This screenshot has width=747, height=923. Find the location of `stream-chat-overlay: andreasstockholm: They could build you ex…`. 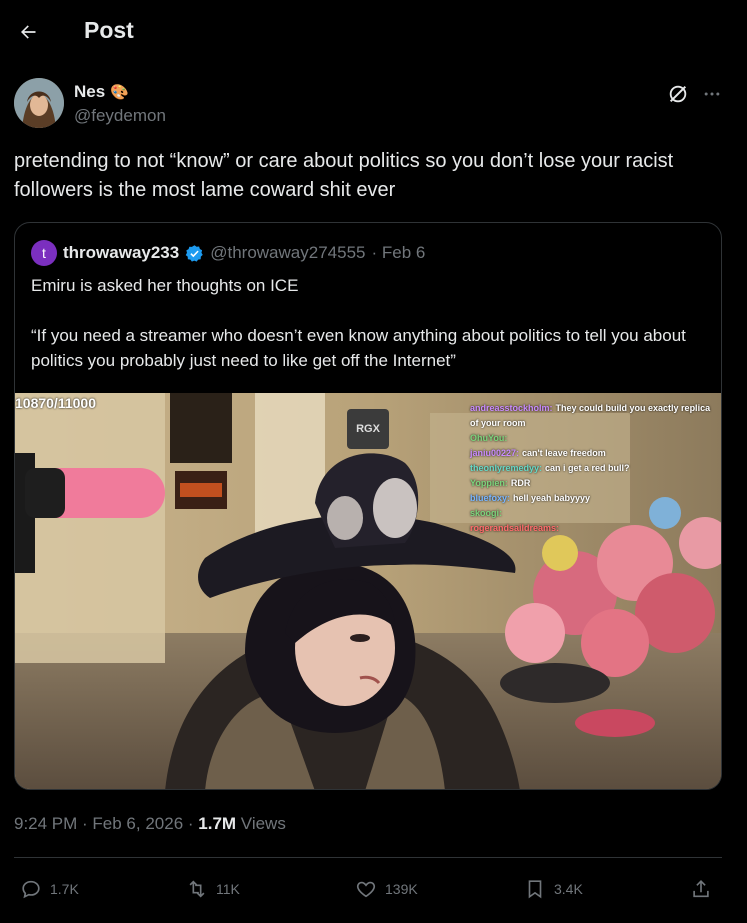

stream-chat-overlay: andreasstockholm: They could build you ex… is located at coordinates (595, 468).